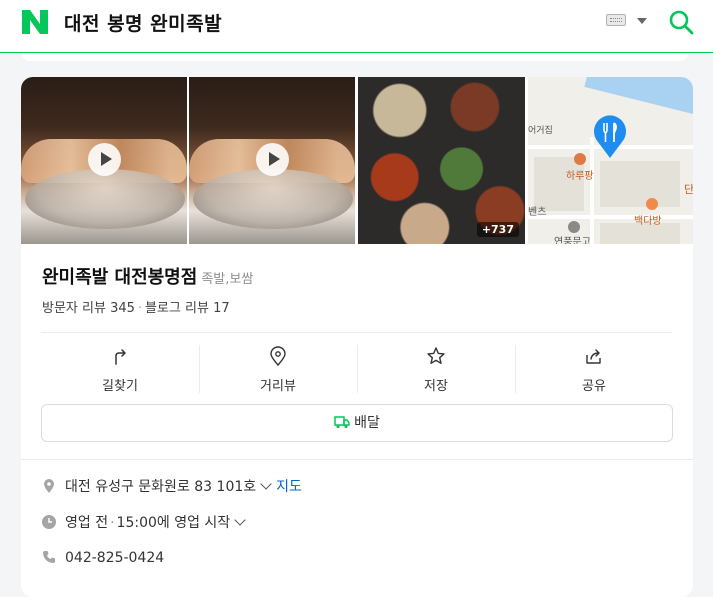 The height and width of the screenshot is (597, 713). What do you see at coordinates (688, 189) in the screenshot?
I see `map-label: 단` at bounding box center [688, 189].